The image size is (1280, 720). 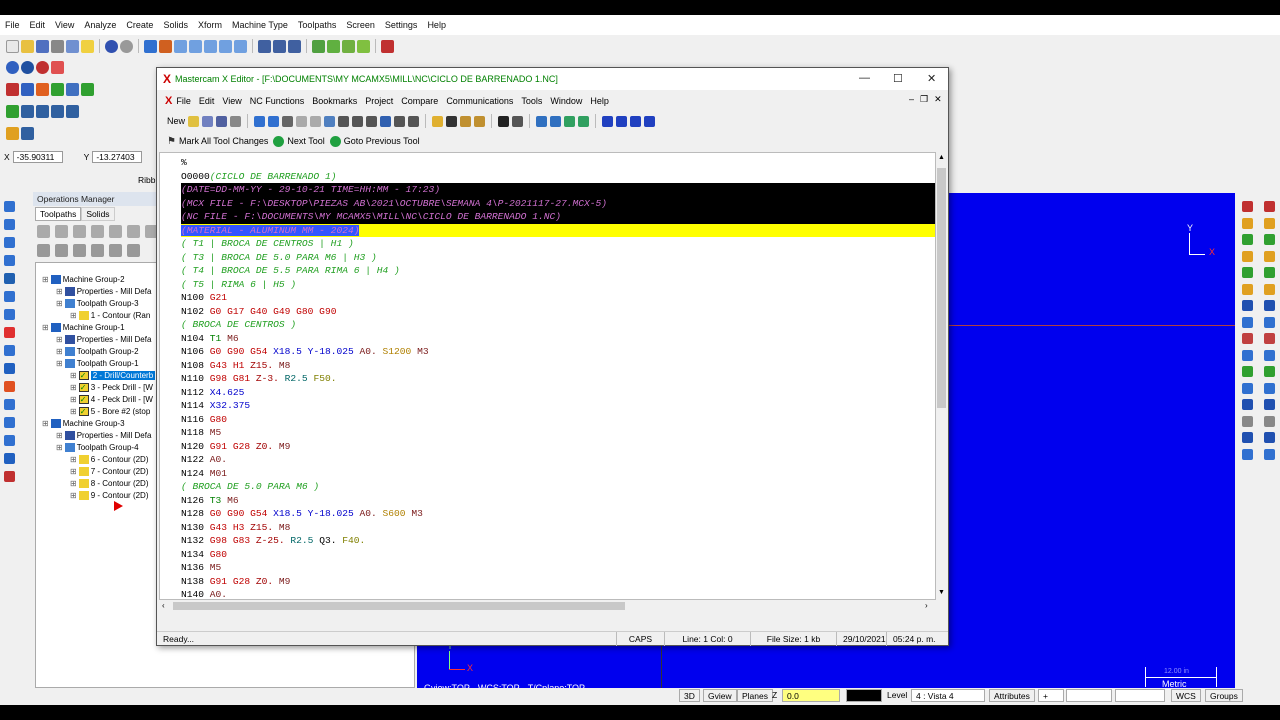 What do you see at coordinates (316, 121) in the screenshot?
I see `paste-icon` at bounding box center [316, 121].